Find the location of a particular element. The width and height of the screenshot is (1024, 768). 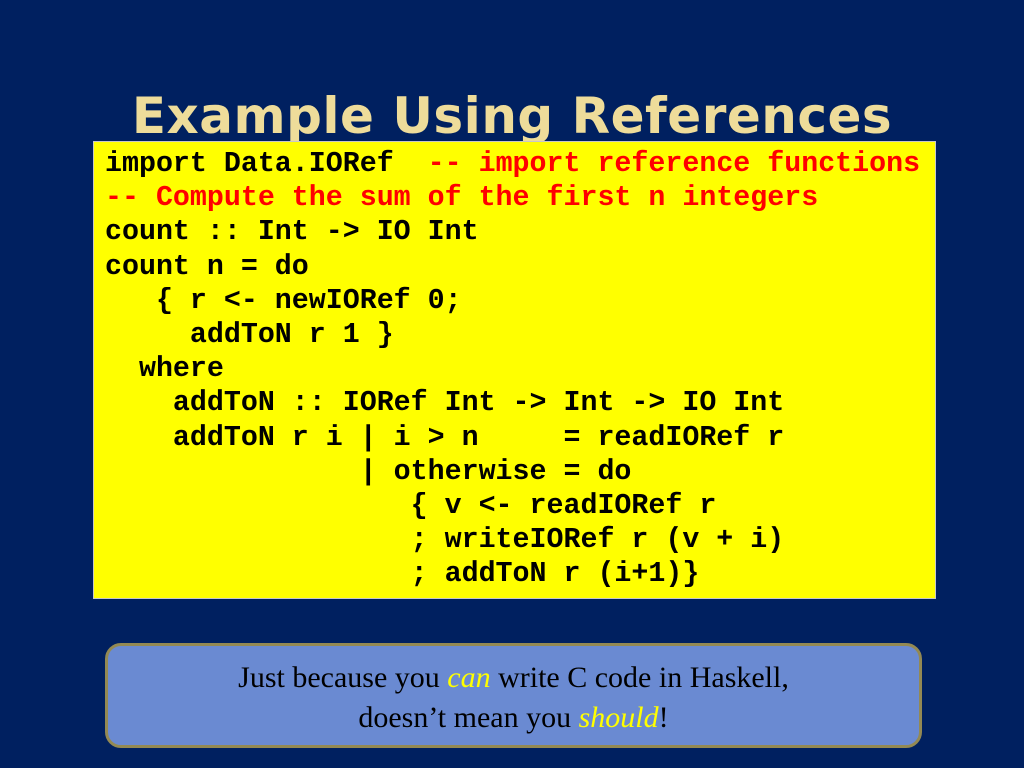

code-line: addToN r i | i > n = readIORef r is located at coordinates (512, 438).